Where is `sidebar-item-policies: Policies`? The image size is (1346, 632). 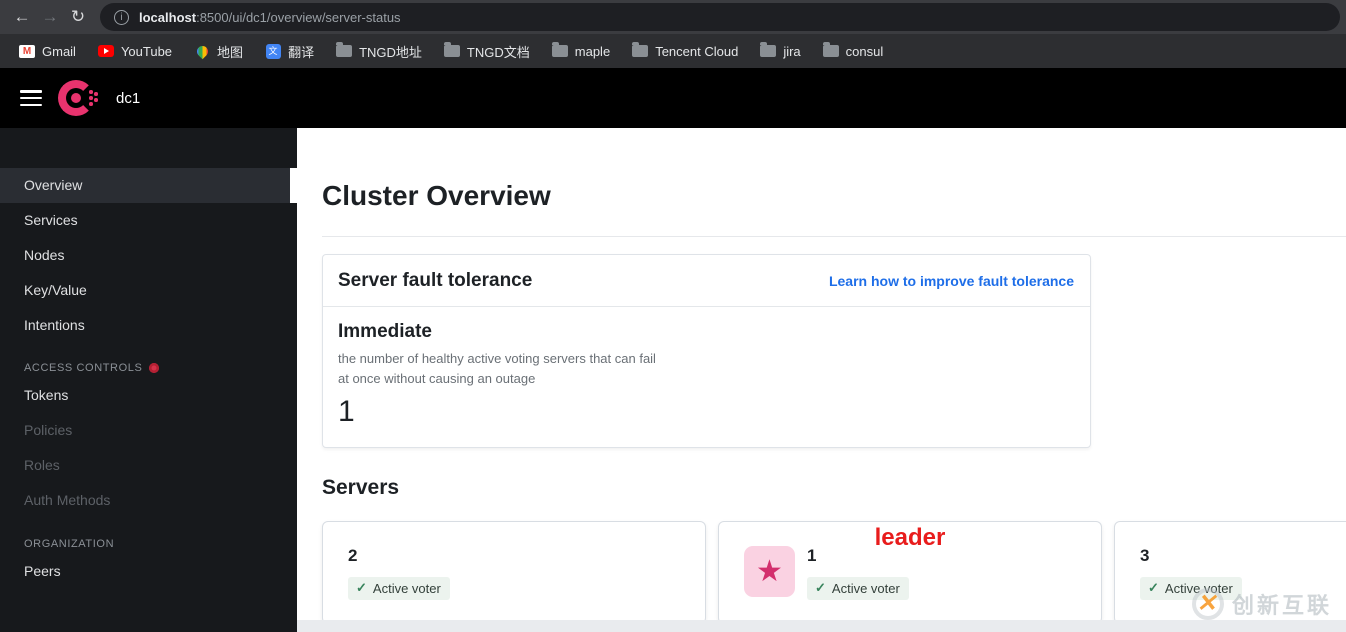 sidebar-item-policies: Policies is located at coordinates (148, 430).